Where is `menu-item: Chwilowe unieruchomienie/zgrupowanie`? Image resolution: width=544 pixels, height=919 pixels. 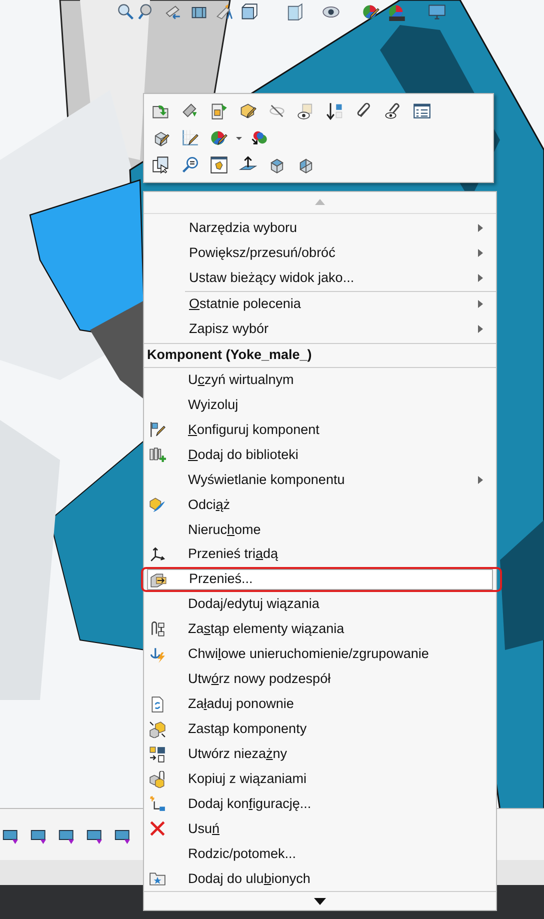 menu-item: Chwilowe unieruchomienie/zgrupowanie is located at coordinates (320, 654).